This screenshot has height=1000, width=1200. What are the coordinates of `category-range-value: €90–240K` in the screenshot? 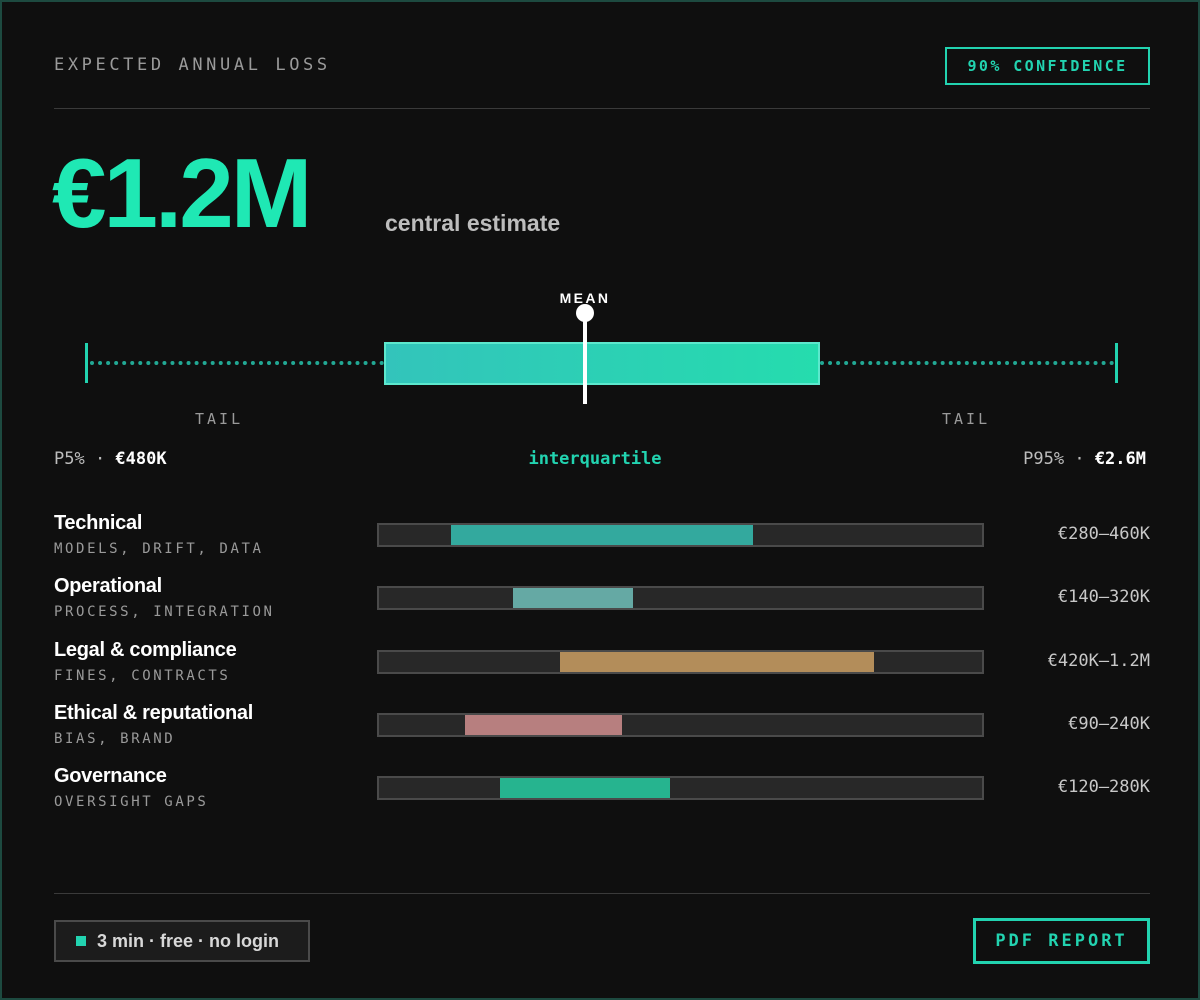 It's located at (1109, 724).